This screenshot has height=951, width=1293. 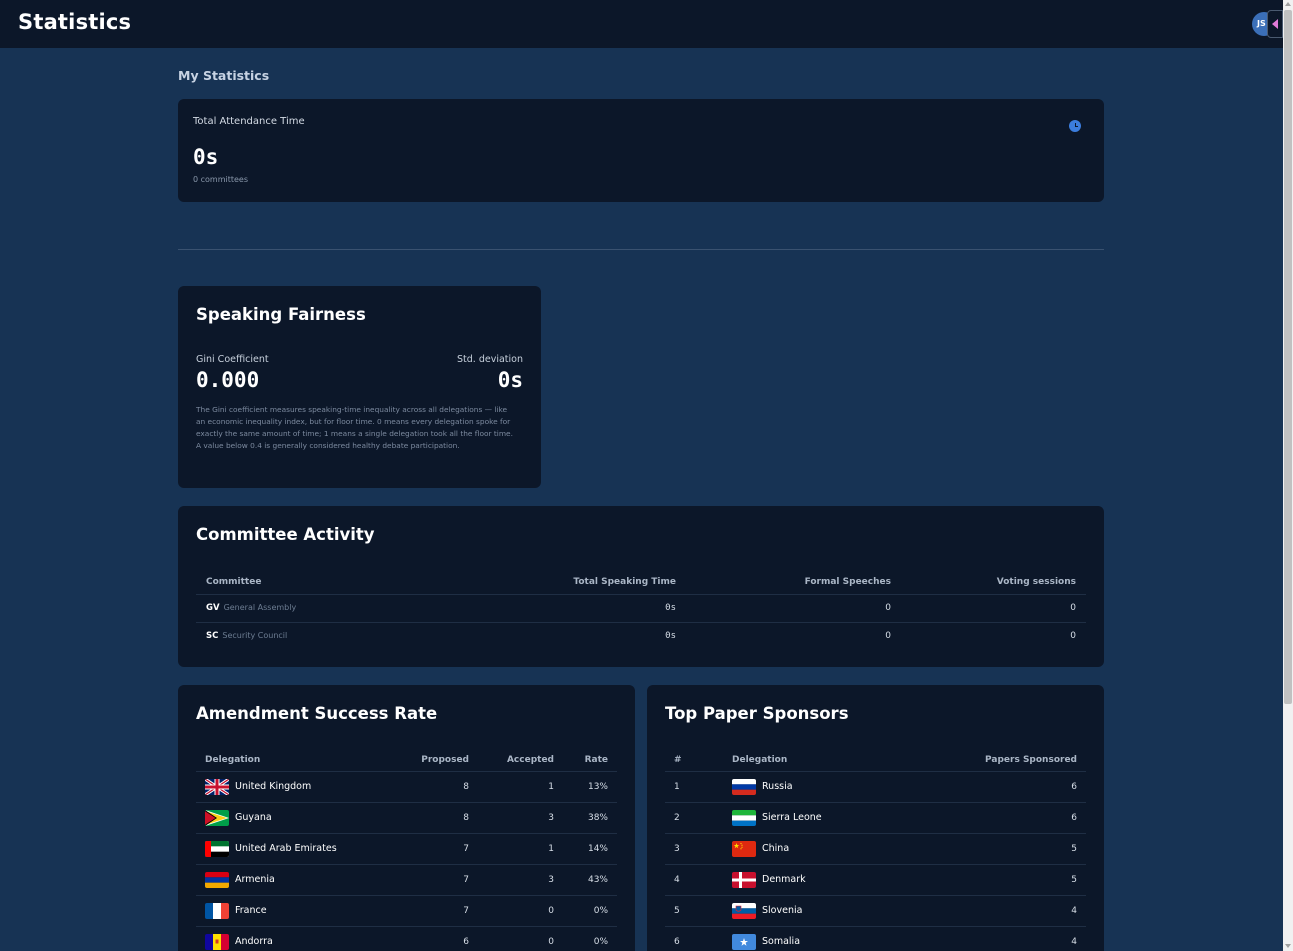 I want to click on table-row: United Kingdom 8 1 13%, so click(x=406, y=787).